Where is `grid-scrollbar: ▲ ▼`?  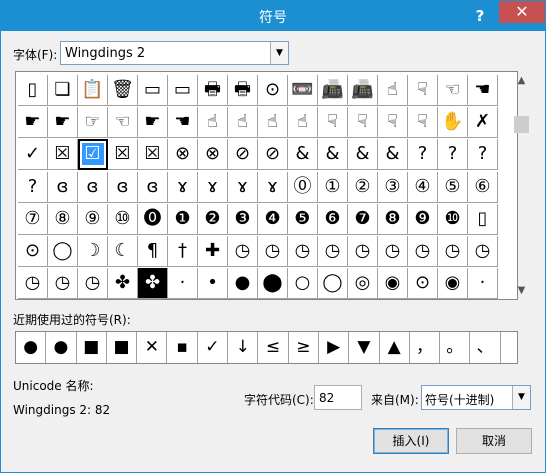 grid-scrollbar: ▲ ▼ is located at coordinates (521, 185).